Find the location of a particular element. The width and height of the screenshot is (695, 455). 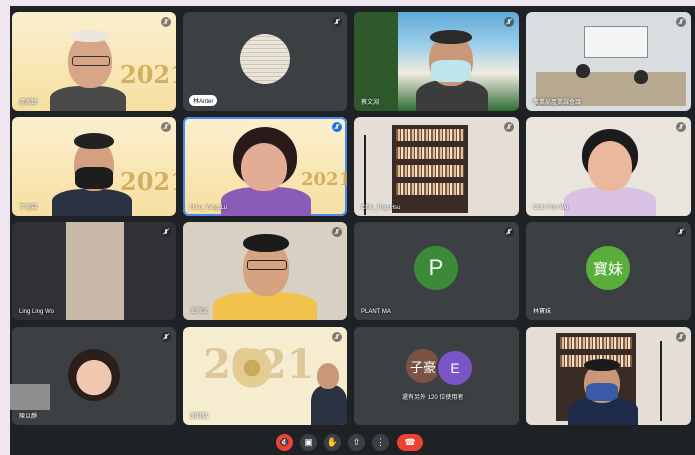

participant-tile: 2021 丁俊霖 is located at coordinates (94, 166).